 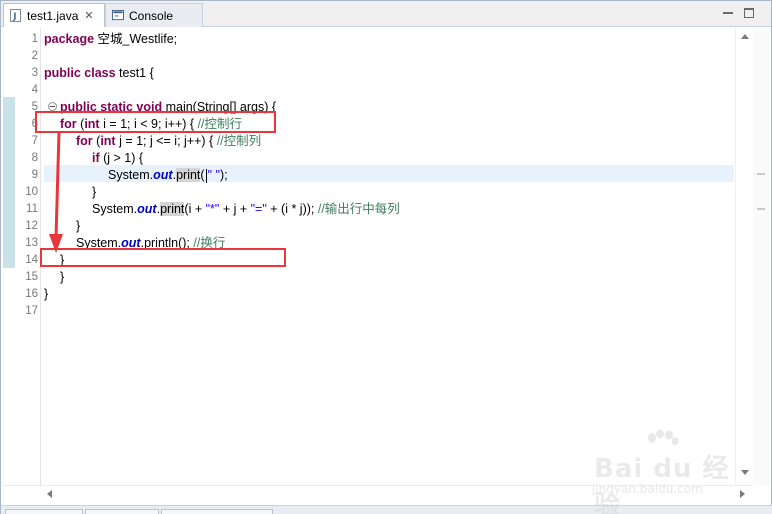 What do you see at coordinates (94, 192) in the screenshot?
I see `code-line-10: }` at bounding box center [94, 192].